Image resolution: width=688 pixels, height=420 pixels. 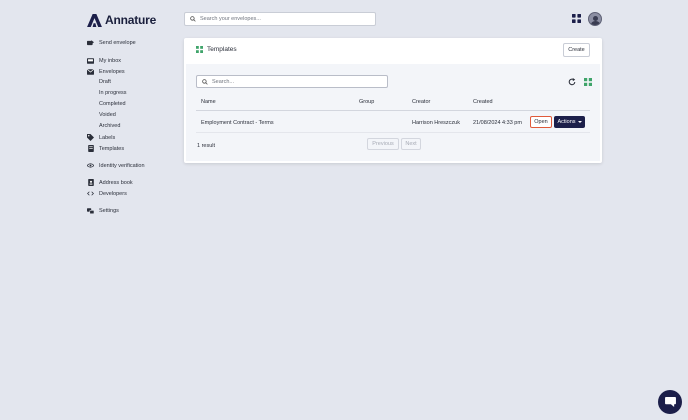 I want to click on actions-label: Actions, so click(x=566, y=122).